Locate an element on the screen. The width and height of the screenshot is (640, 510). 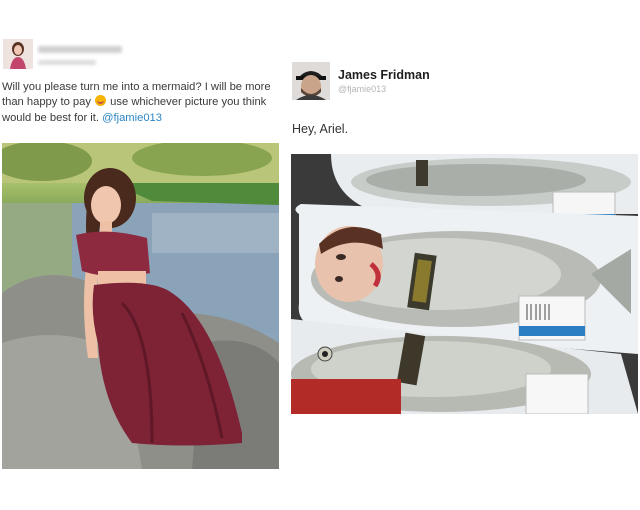
smiling-face-emoji-icon is located at coordinates (101, 101).